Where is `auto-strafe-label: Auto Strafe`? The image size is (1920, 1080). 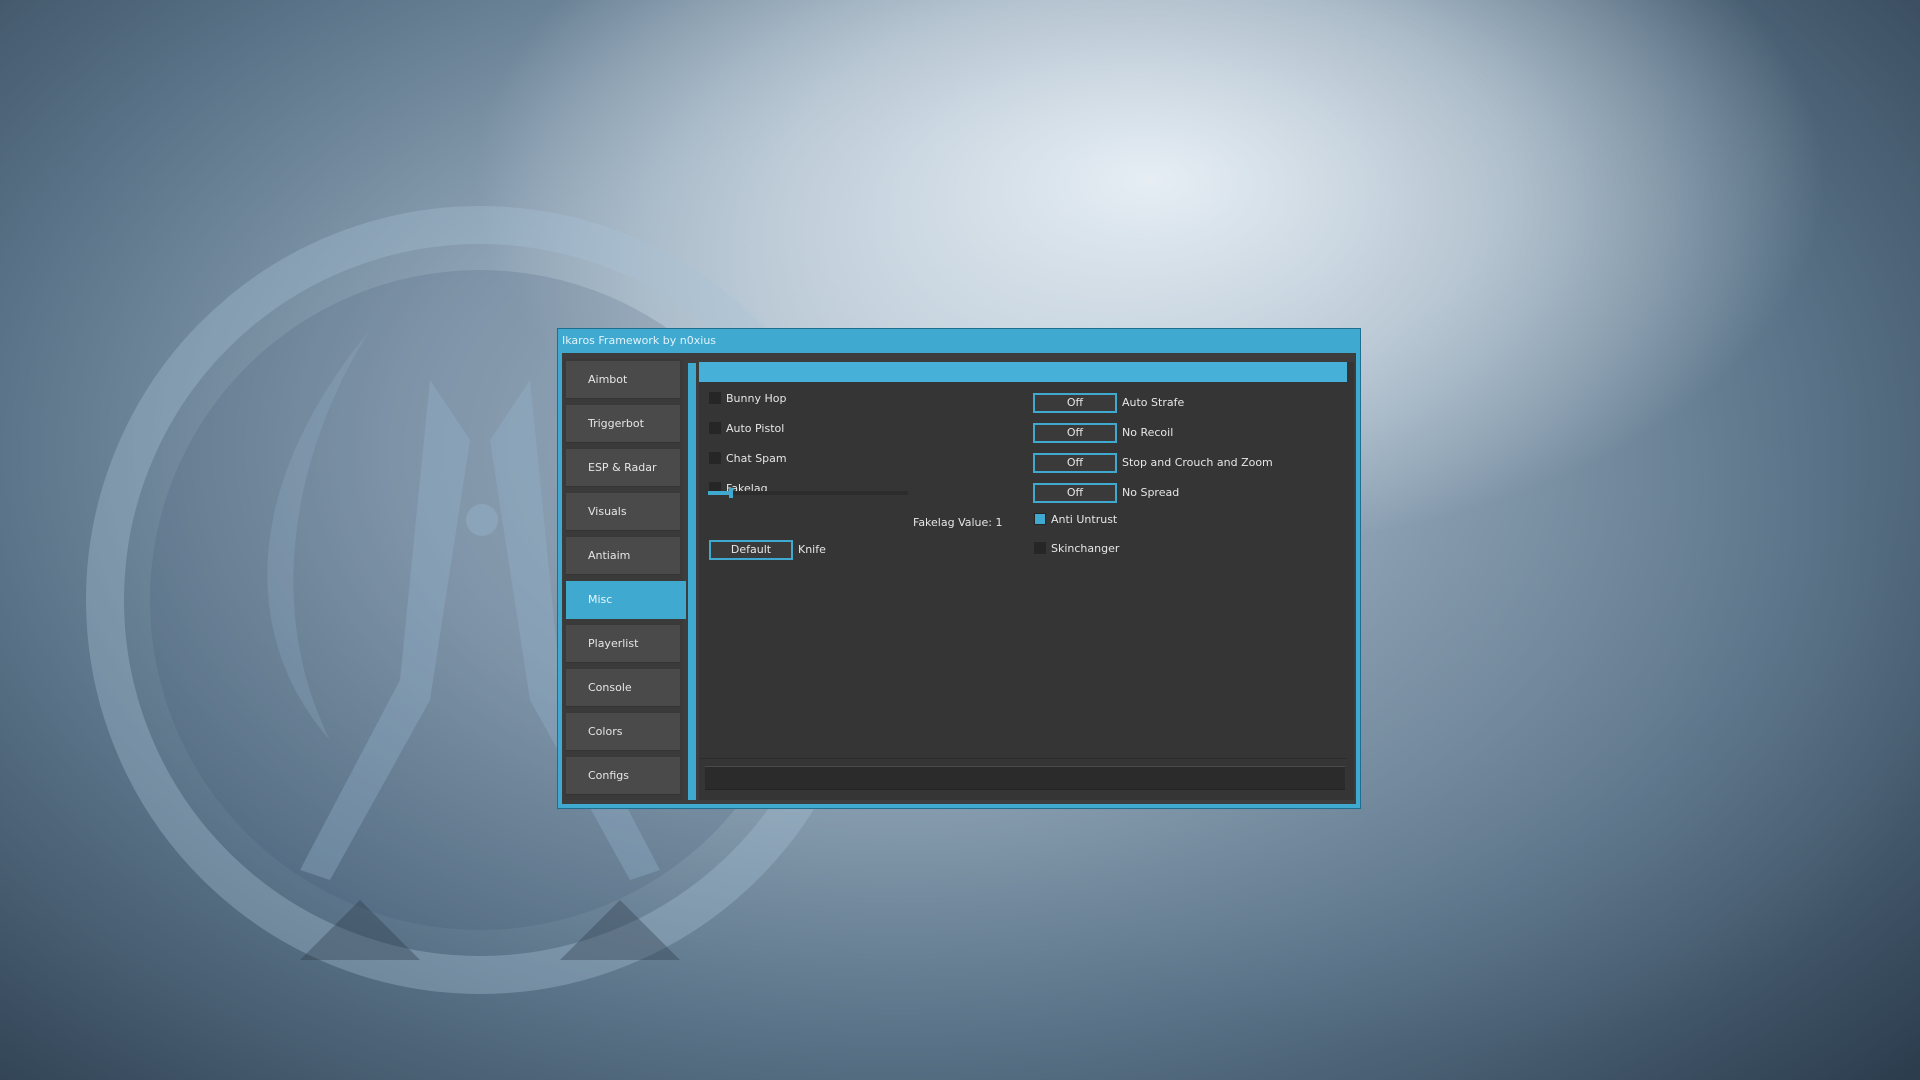 auto-strafe-label: Auto Strafe is located at coordinates (1153, 402).